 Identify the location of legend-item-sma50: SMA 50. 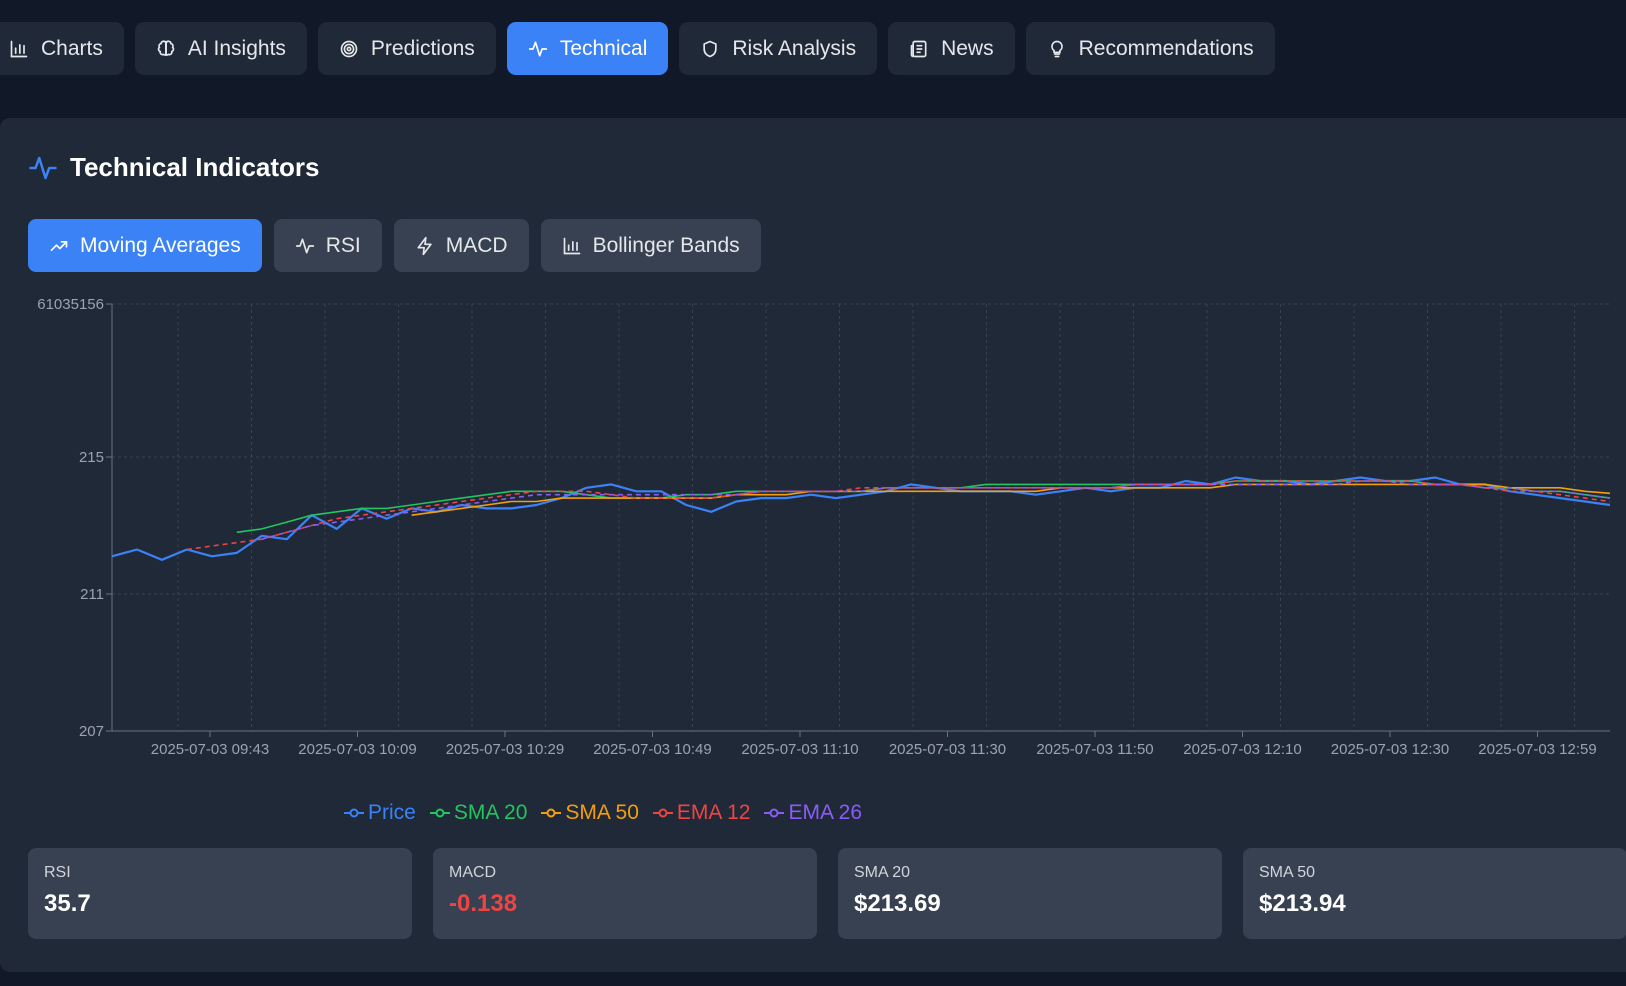
(590, 813).